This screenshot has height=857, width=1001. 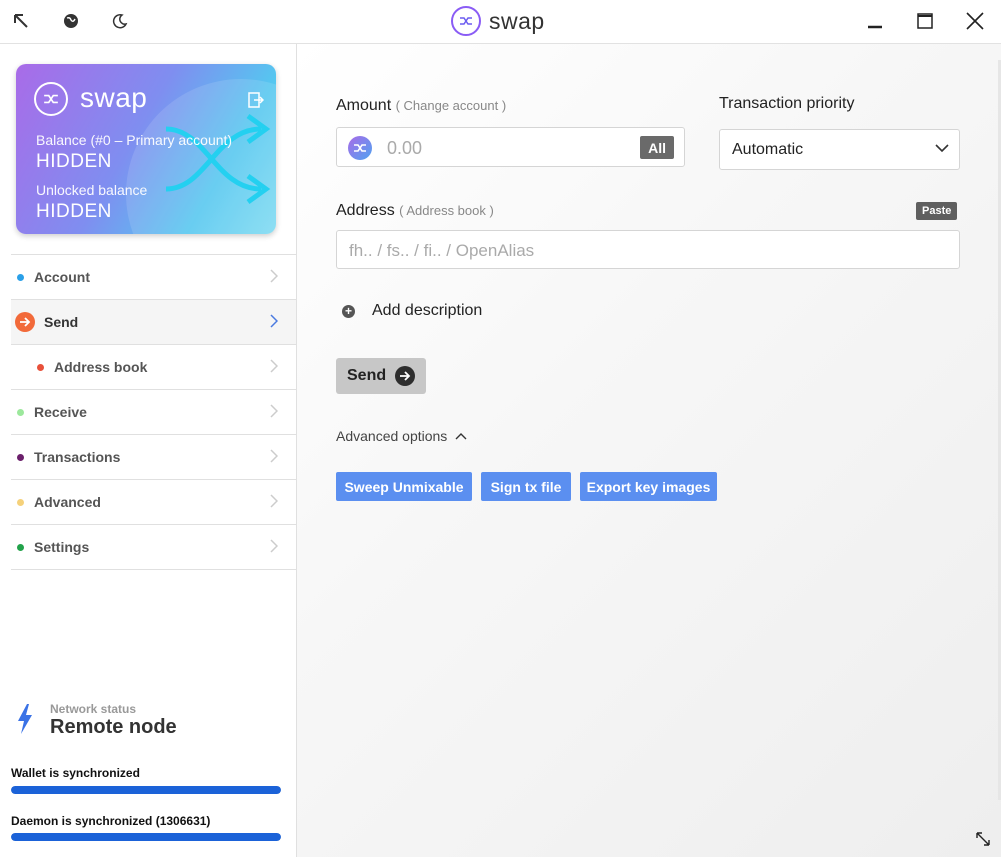 I want to click on address-book-link: ( Address book ), so click(x=446, y=210).